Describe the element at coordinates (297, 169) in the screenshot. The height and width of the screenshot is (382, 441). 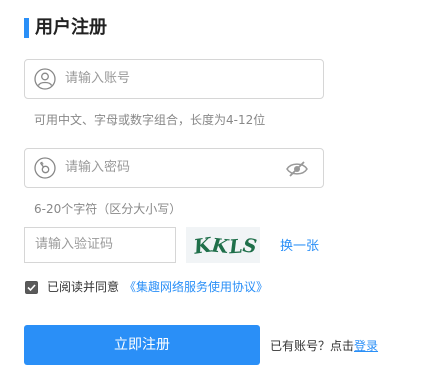
I see `eye-off-icon` at that location.